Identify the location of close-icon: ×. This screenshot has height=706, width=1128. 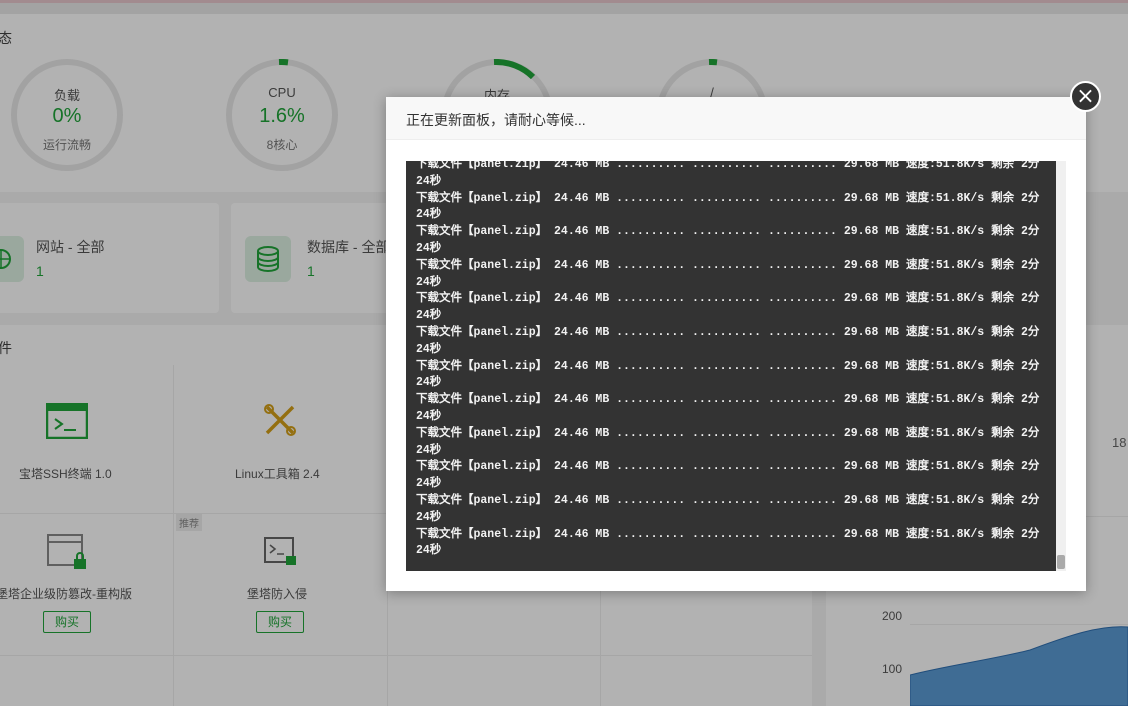
(1085, 96).